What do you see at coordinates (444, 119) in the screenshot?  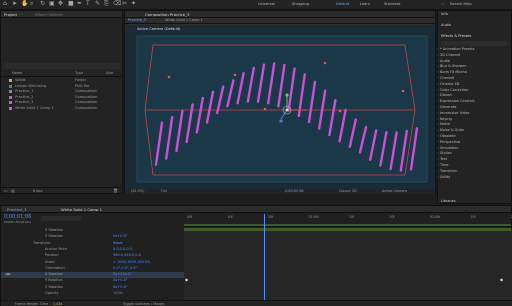 I see `effects-category: Keying` at bounding box center [444, 119].